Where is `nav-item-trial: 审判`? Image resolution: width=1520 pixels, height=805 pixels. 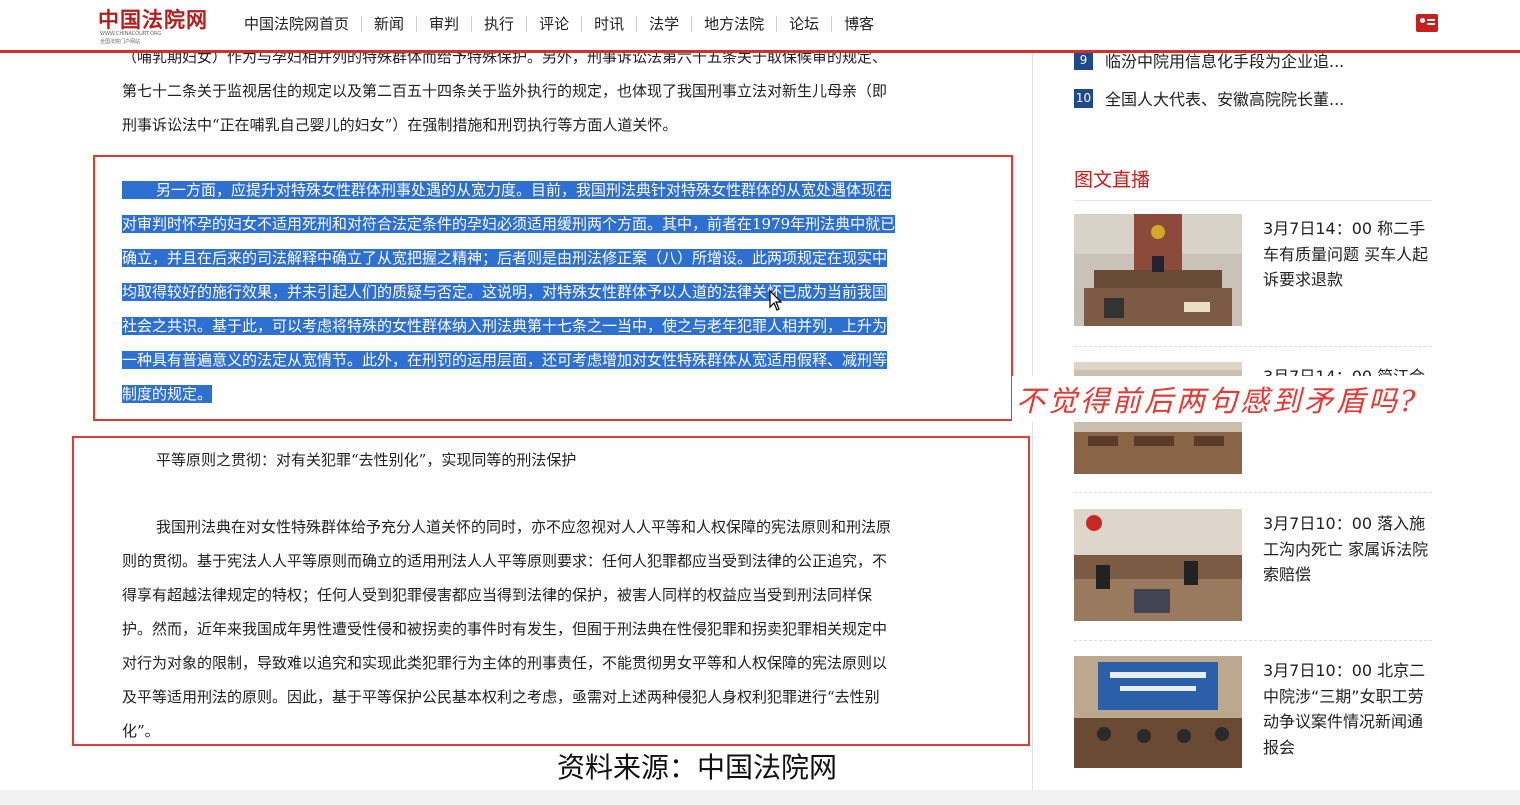 nav-item-trial: 审判 is located at coordinates (445, 24).